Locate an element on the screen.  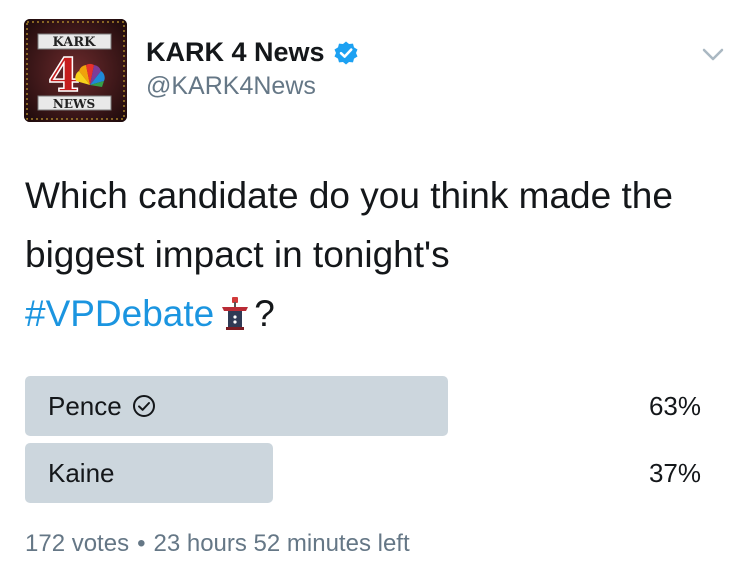
poll-option-percent: 37% is located at coordinates (674, 473).